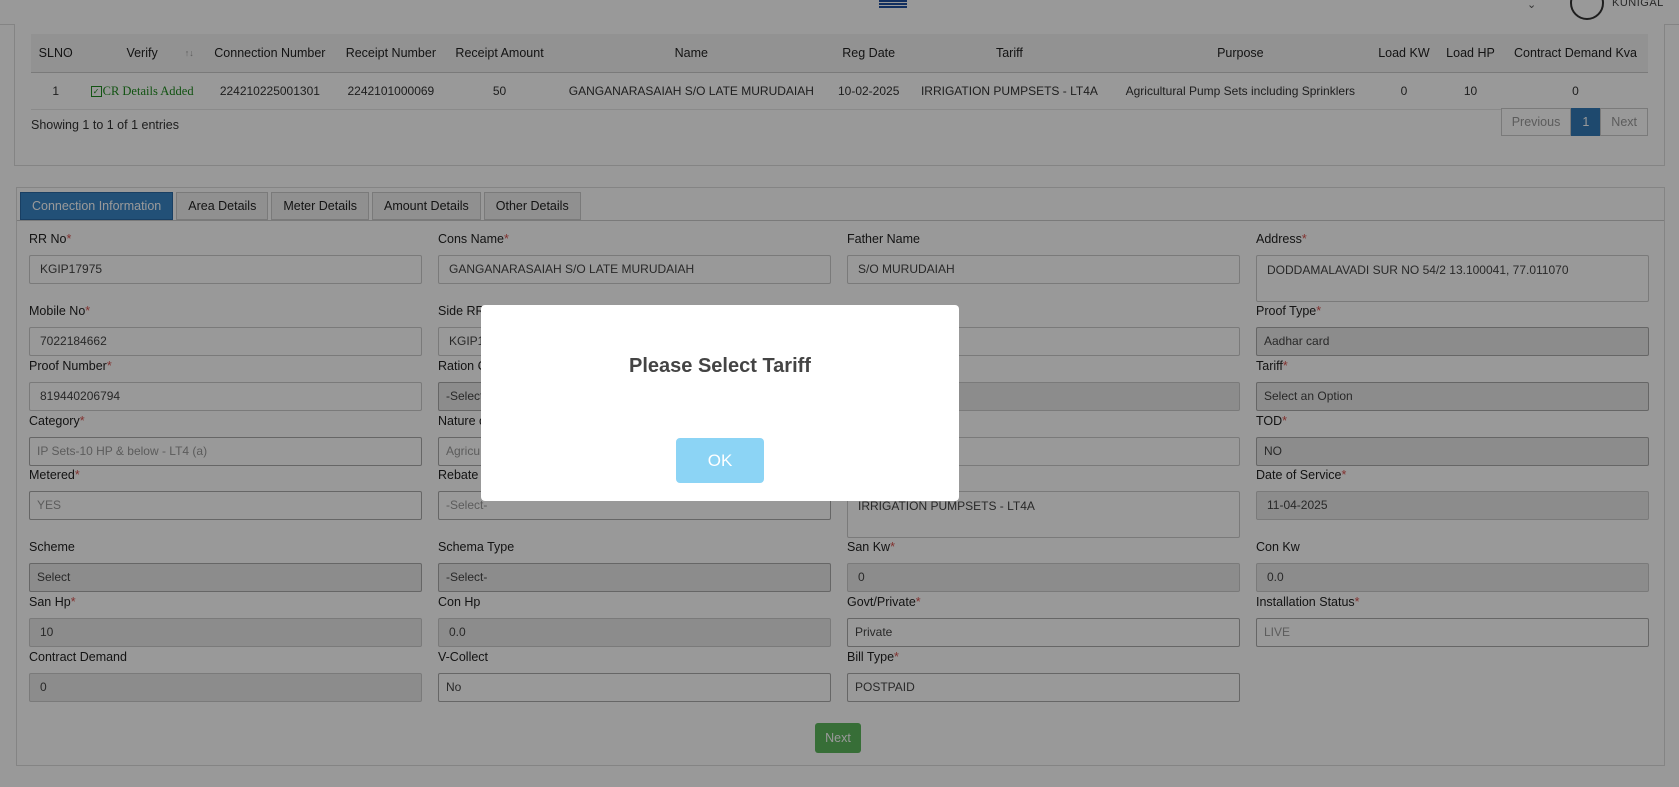 The height and width of the screenshot is (787, 1679). I want to click on alert-title: Please Select Tariff, so click(720, 366).